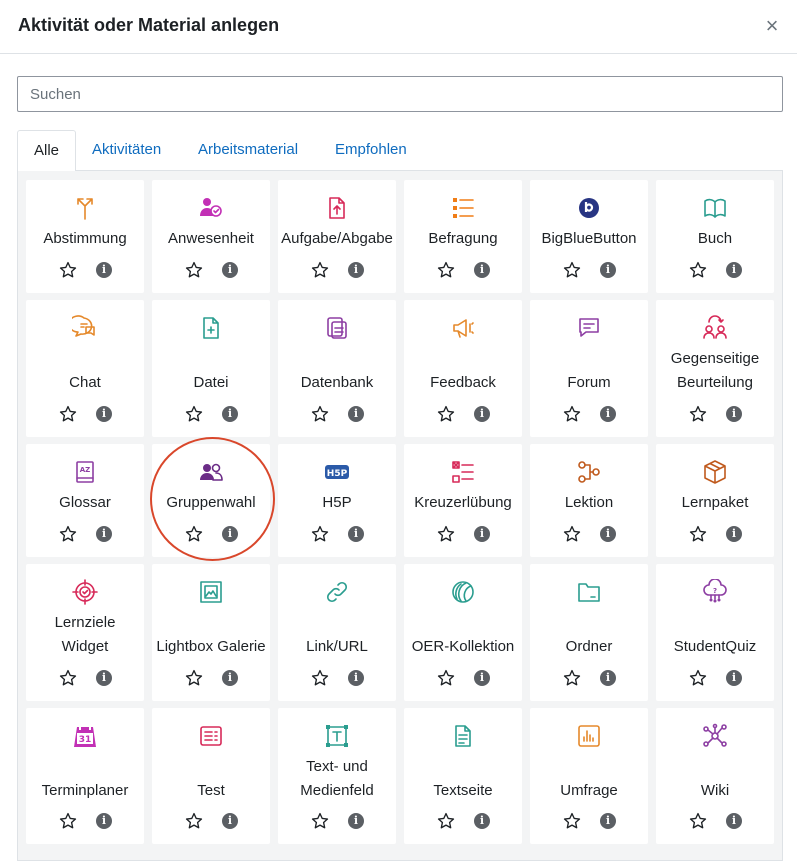 Image resolution: width=797 pixels, height=866 pixels. Describe the element at coordinates (589, 236) in the screenshot. I see `activity-tile: BigBlueButton i` at that location.